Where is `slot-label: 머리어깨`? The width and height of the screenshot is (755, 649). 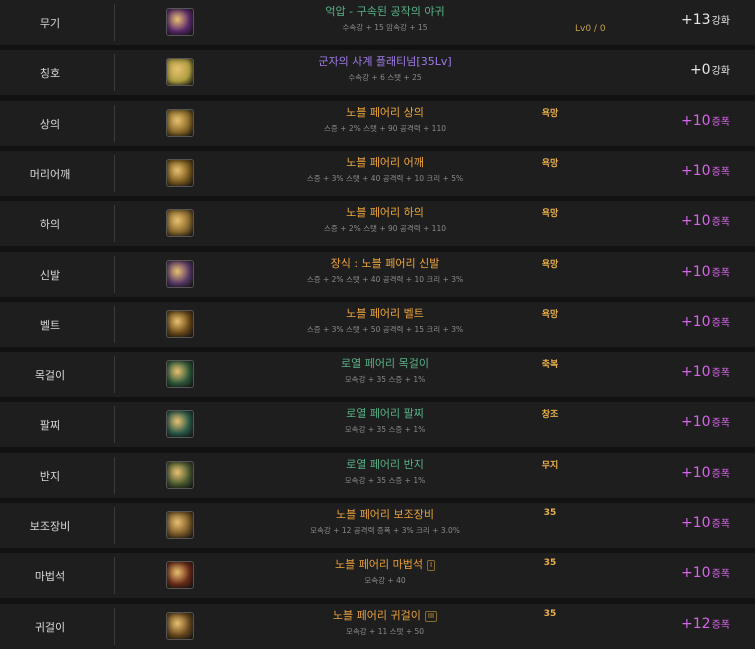 slot-label: 머리어깨 is located at coordinates (50, 174).